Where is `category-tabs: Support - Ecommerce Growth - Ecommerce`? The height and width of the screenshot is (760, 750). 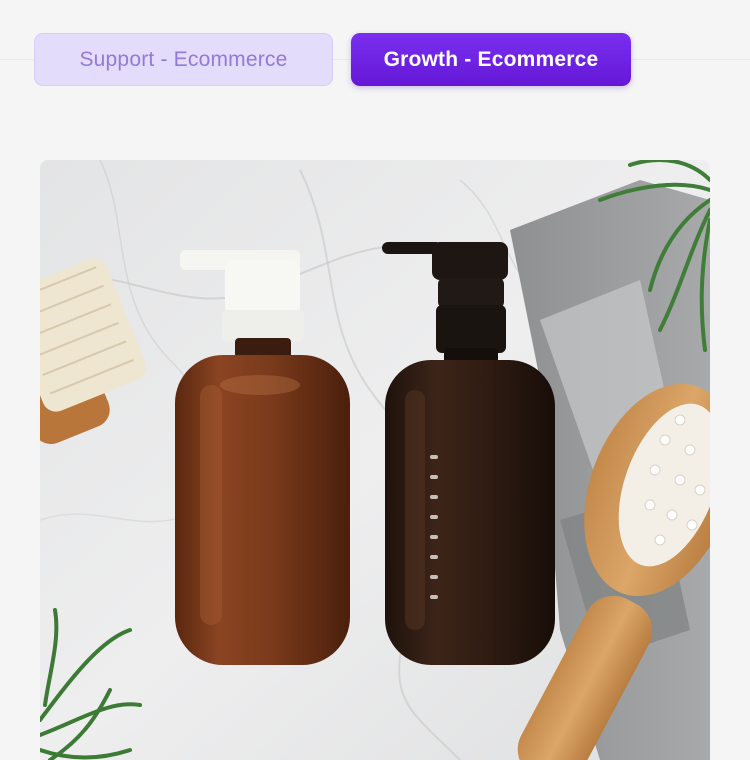 category-tabs: Support - Ecommerce Growth - Ecommerce is located at coordinates (332, 59).